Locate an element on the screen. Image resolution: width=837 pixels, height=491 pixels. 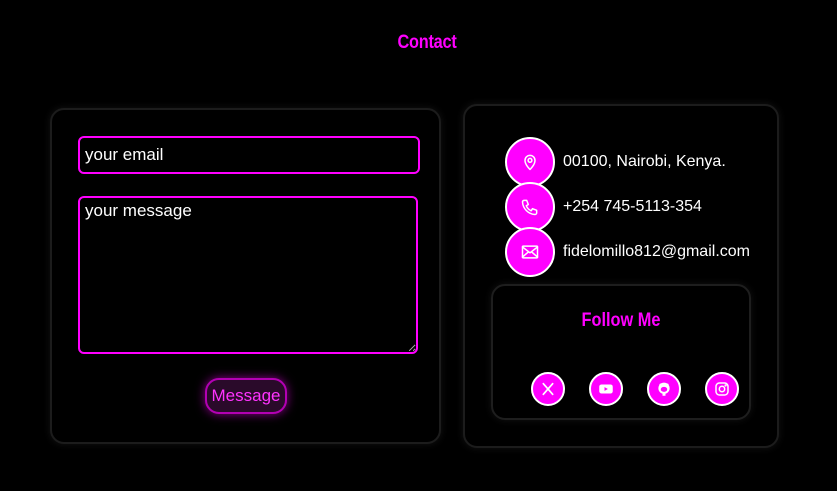
instagram-icon is located at coordinates (722, 389).